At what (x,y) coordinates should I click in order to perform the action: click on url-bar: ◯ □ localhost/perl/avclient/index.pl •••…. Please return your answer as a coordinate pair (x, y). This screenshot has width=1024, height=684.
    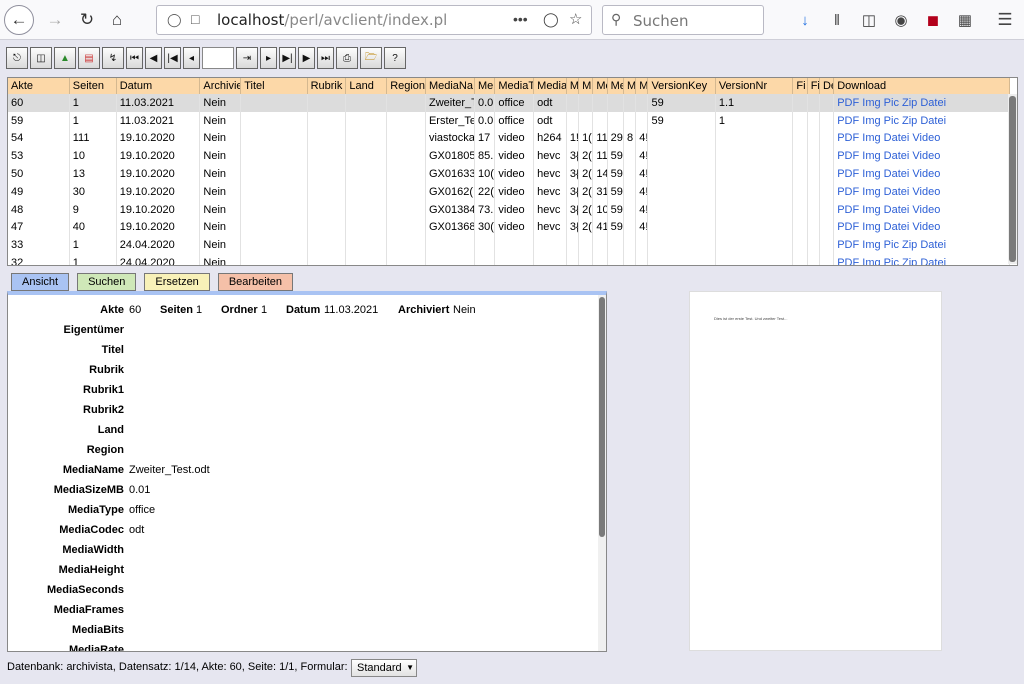
    Looking at the image, I should click on (374, 20).